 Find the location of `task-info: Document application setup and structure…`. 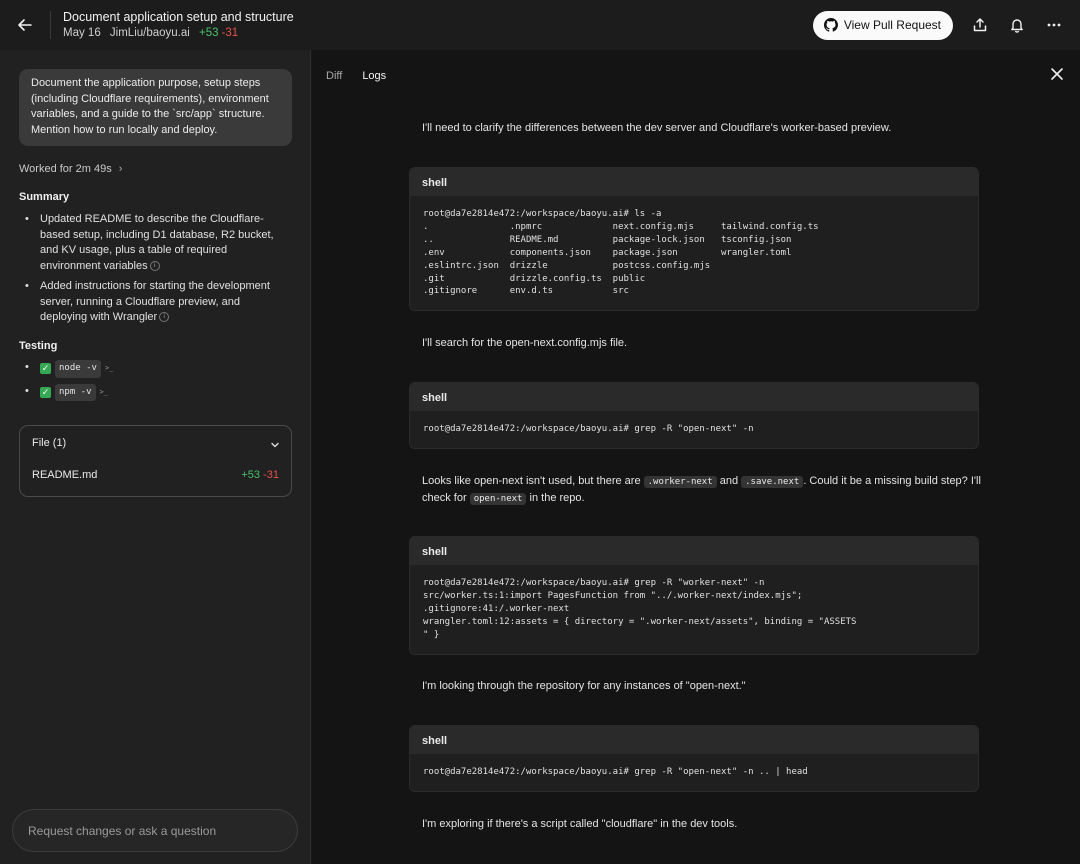

task-info: Document application setup and structure… is located at coordinates (178, 25).